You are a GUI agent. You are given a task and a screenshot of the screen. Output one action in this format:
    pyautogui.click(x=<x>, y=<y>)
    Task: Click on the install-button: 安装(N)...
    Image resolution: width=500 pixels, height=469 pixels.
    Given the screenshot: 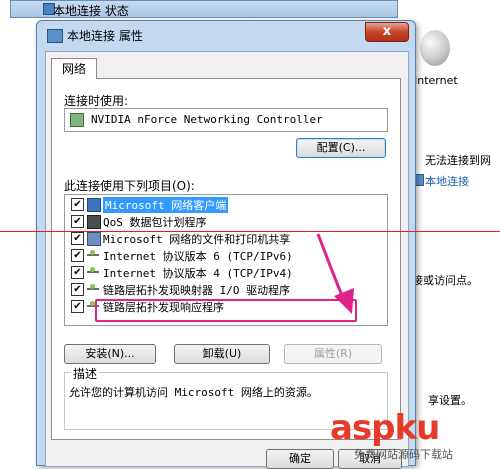 What is the action you would take?
    pyautogui.click(x=110, y=354)
    